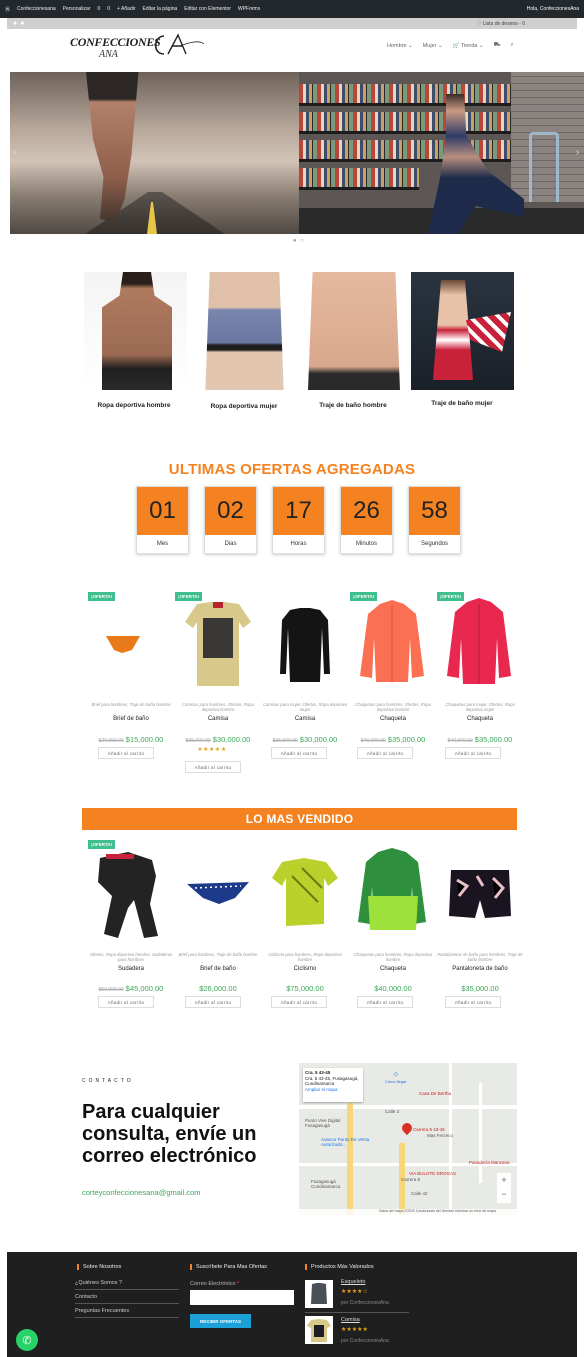 The height and width of the screenshot is (1357, 584). I want to click on top-product-stars: ★★★★☆, so click(354, 1292).